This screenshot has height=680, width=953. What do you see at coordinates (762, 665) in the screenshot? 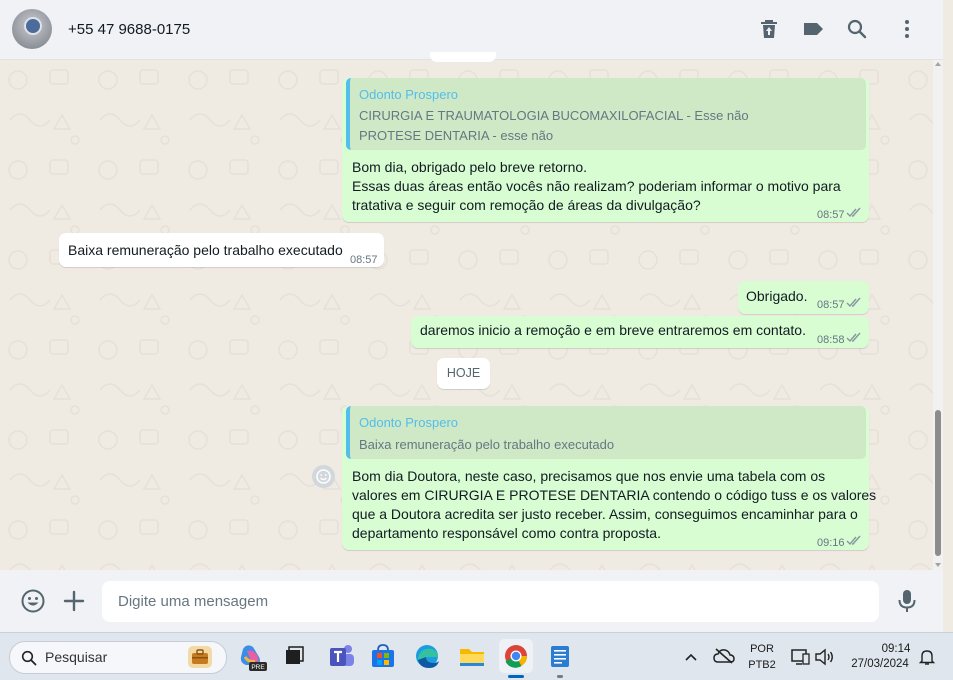
I see `keyboard-layout: PTB2` at bounding box center [762, 665].